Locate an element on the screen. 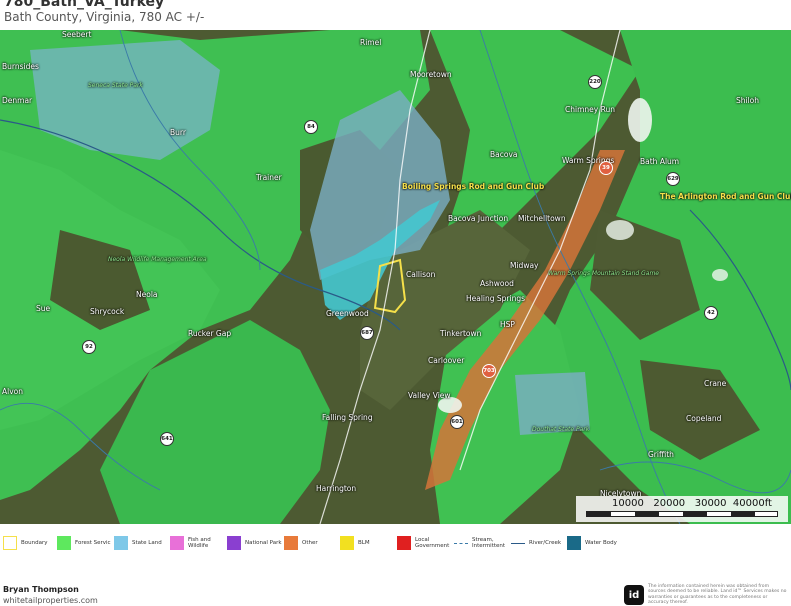 Image resolution: width=791 pixels, height=606 pixels. town-label: Rucker Gap is located at coordinates (210, 333).